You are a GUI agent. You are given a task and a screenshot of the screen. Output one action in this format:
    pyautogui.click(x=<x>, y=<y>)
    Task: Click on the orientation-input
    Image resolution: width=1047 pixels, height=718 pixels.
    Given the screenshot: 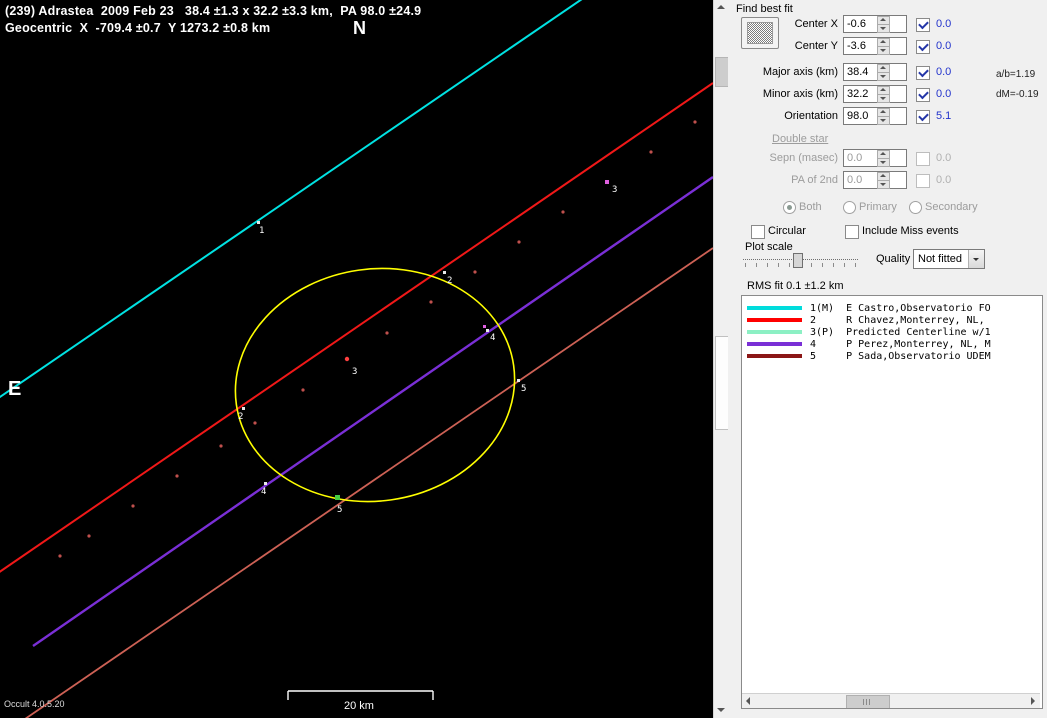 What is the action you would take?
    pyautogui.click(x=875, y=116)
    